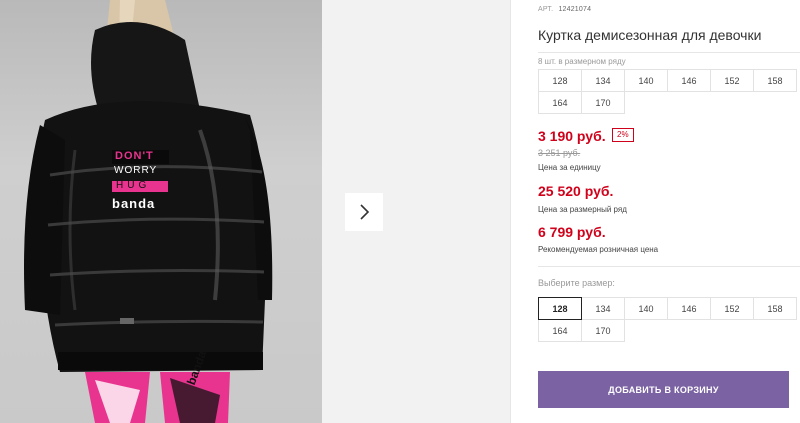 The height and width of the screenshot is (423, 800). What do you see at coordinates (603, 330) in the screenshot?
I see `size-option-170: 170` at bounding box center [603, 330].